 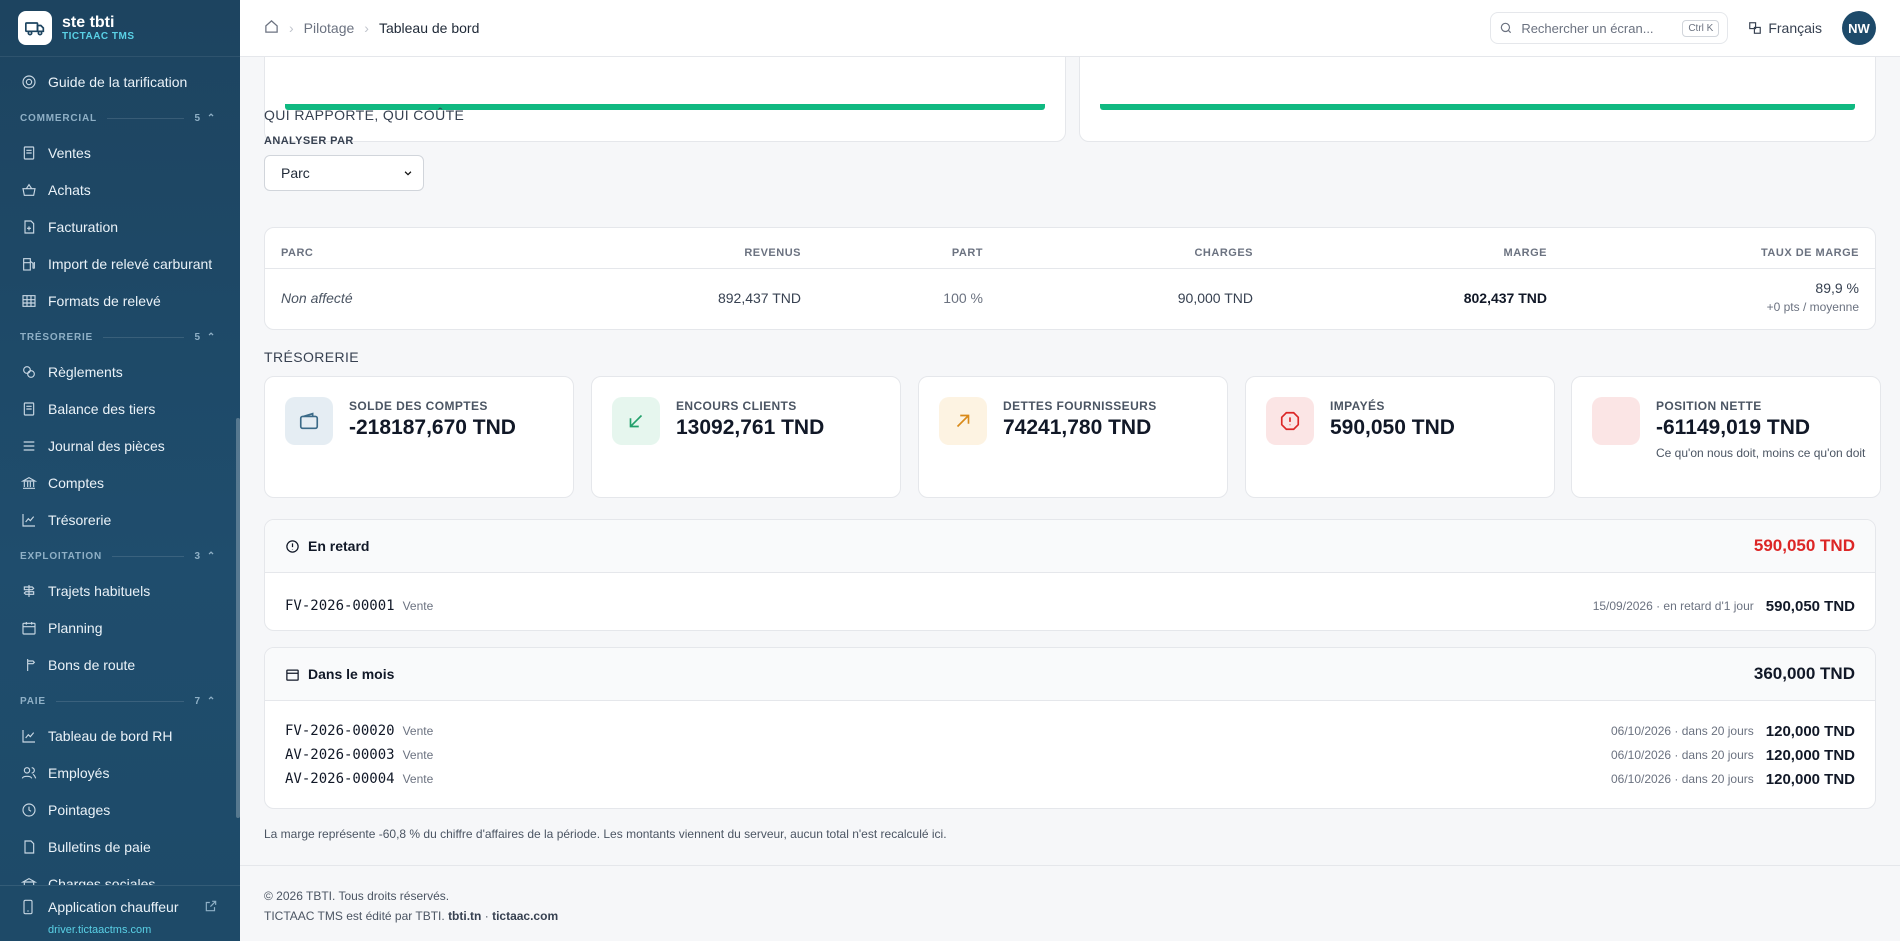 What do you see at coordinates (120, 809) in the screenshot?
I see `sidebar-item-pointages: Pointages` at bounding box center [120, 809].